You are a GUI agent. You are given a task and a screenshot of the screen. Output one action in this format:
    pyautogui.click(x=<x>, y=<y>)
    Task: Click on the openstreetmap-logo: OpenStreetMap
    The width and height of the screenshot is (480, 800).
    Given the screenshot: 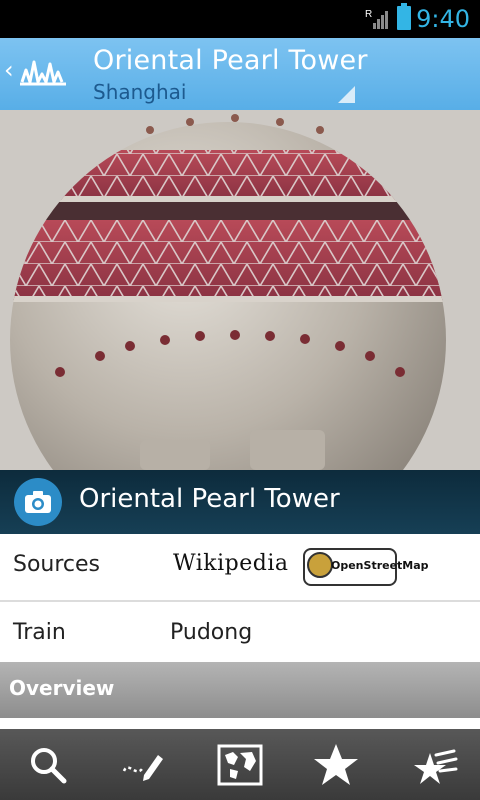 What is the action you would take?
    pyautogui.click(x=366, y=567)
    